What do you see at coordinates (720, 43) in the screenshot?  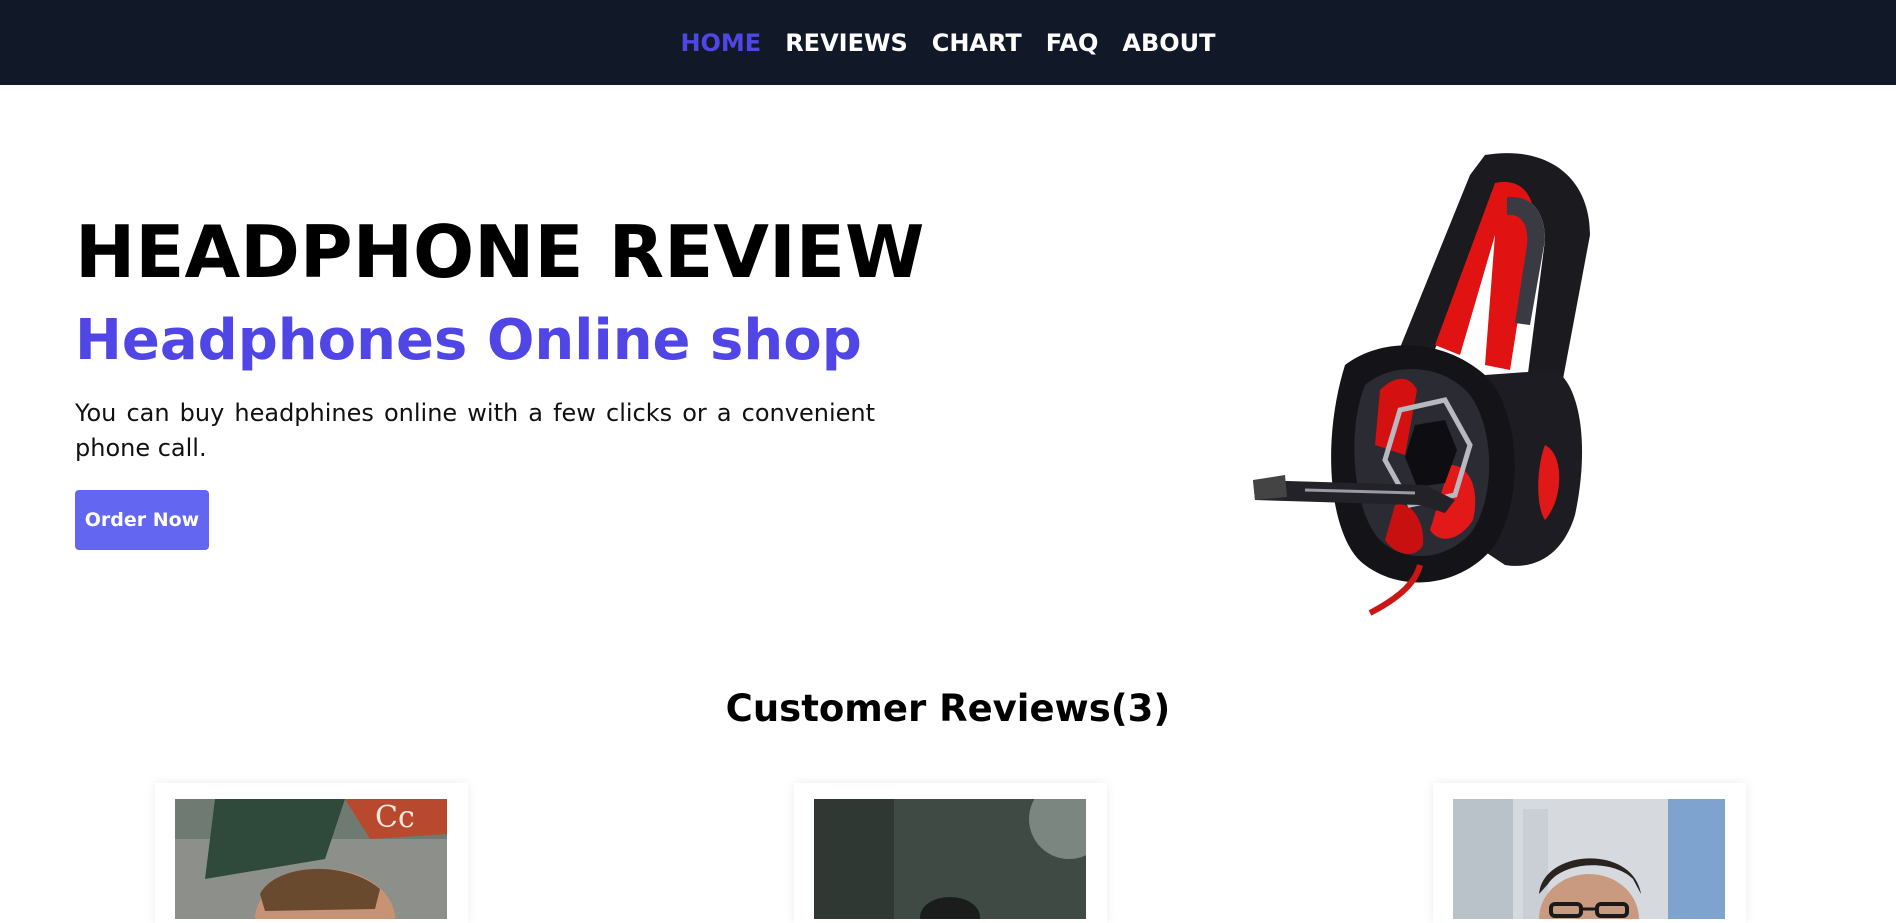 I see `nav-home-link: HOME` at bounding box center [720, 43].